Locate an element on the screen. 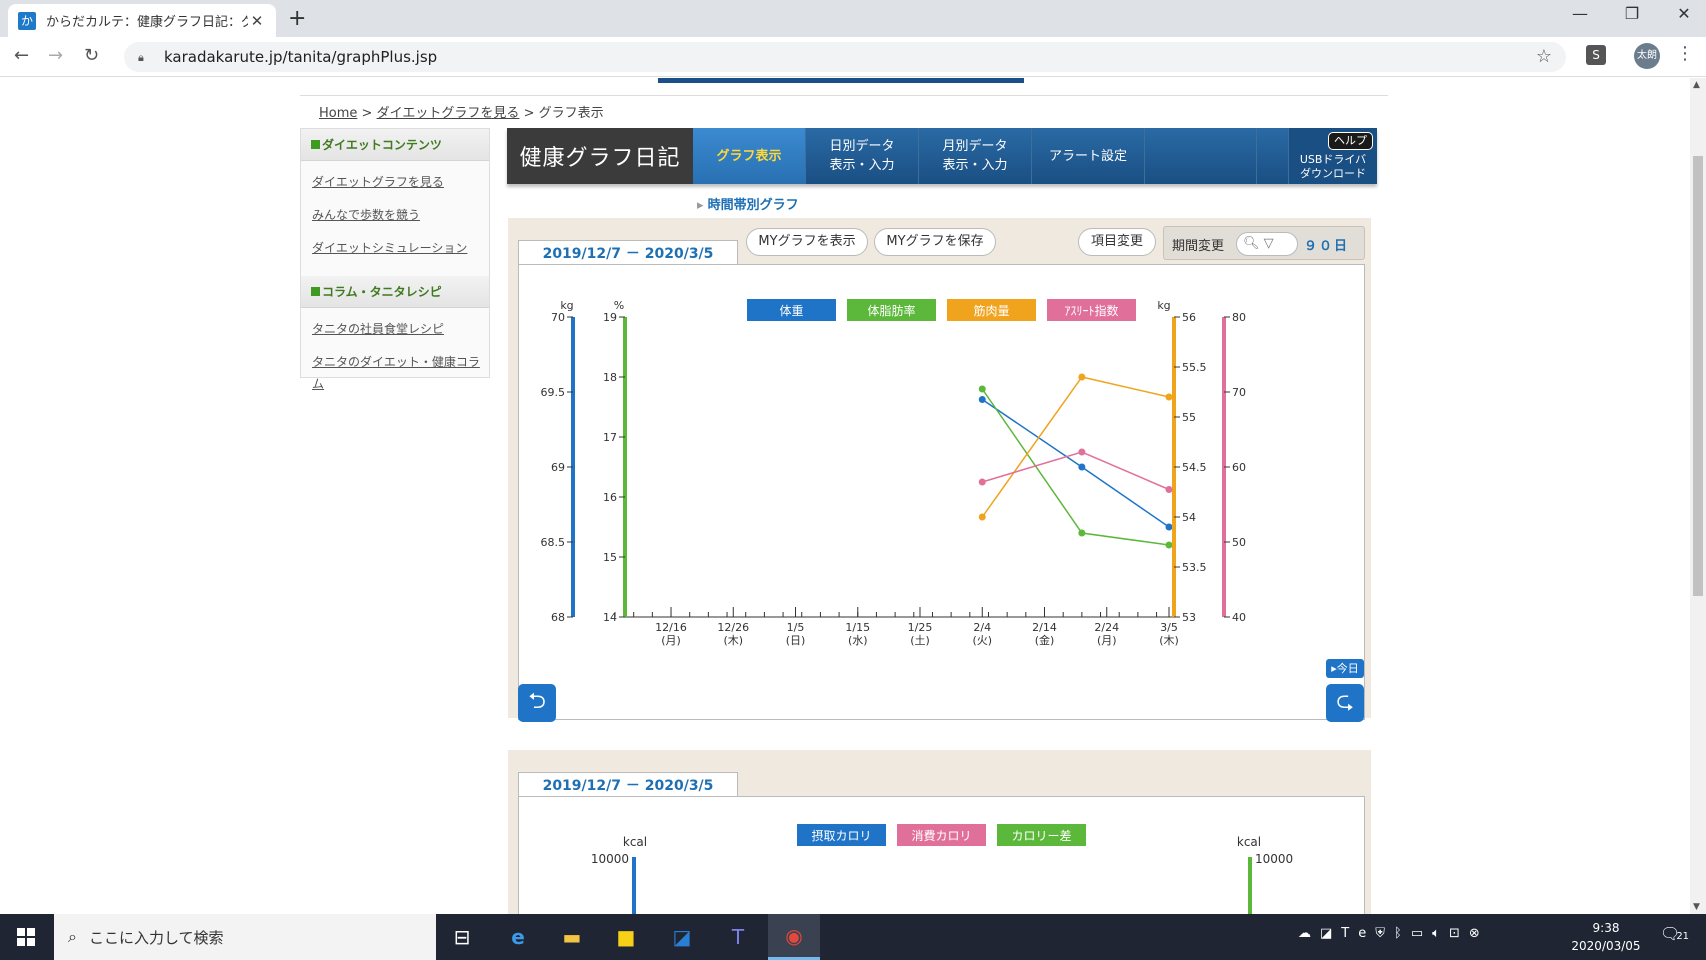 This screenshot has height=960, width=1706. breadcrumb-diet-graph-link: ダイエットグラフを見る is located at coordinates (448, 113).